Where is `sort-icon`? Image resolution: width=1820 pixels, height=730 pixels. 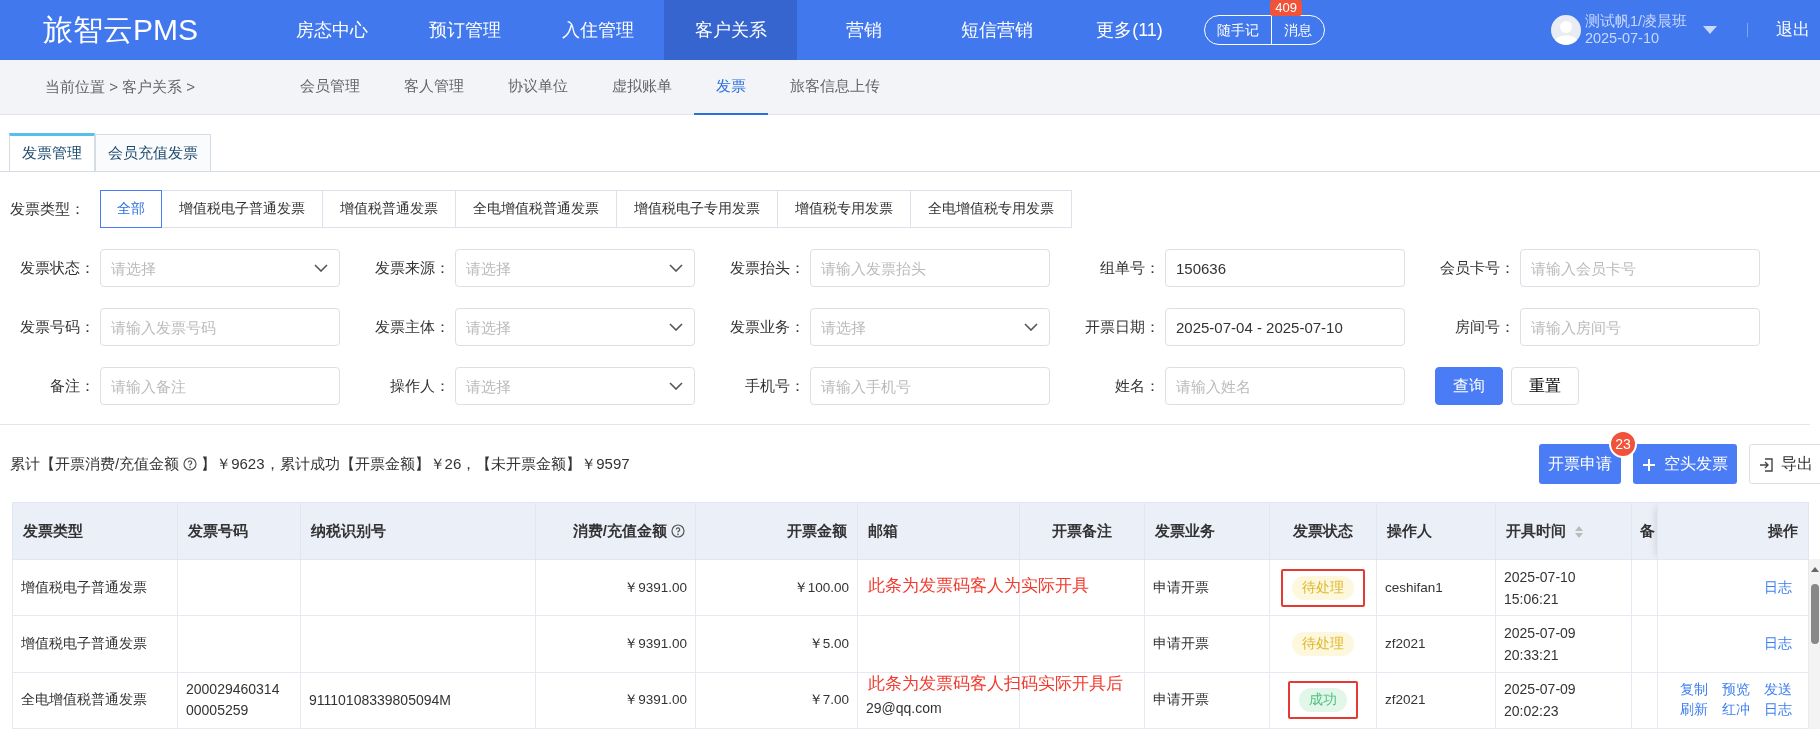
sort-icon is located at coordinates (1579, 531).